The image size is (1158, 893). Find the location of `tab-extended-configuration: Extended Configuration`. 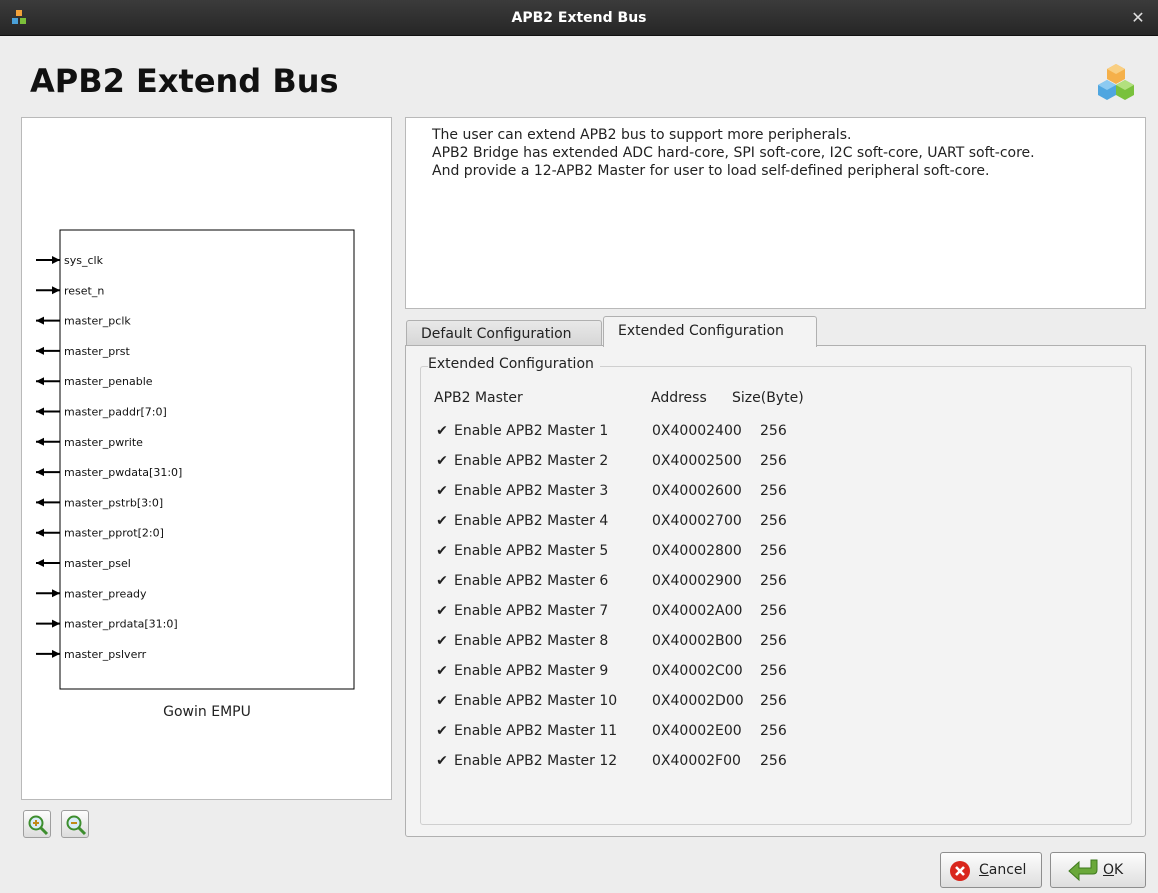

tab-extended-configuration: Extended Configuration is located at coordinates (710, 331).